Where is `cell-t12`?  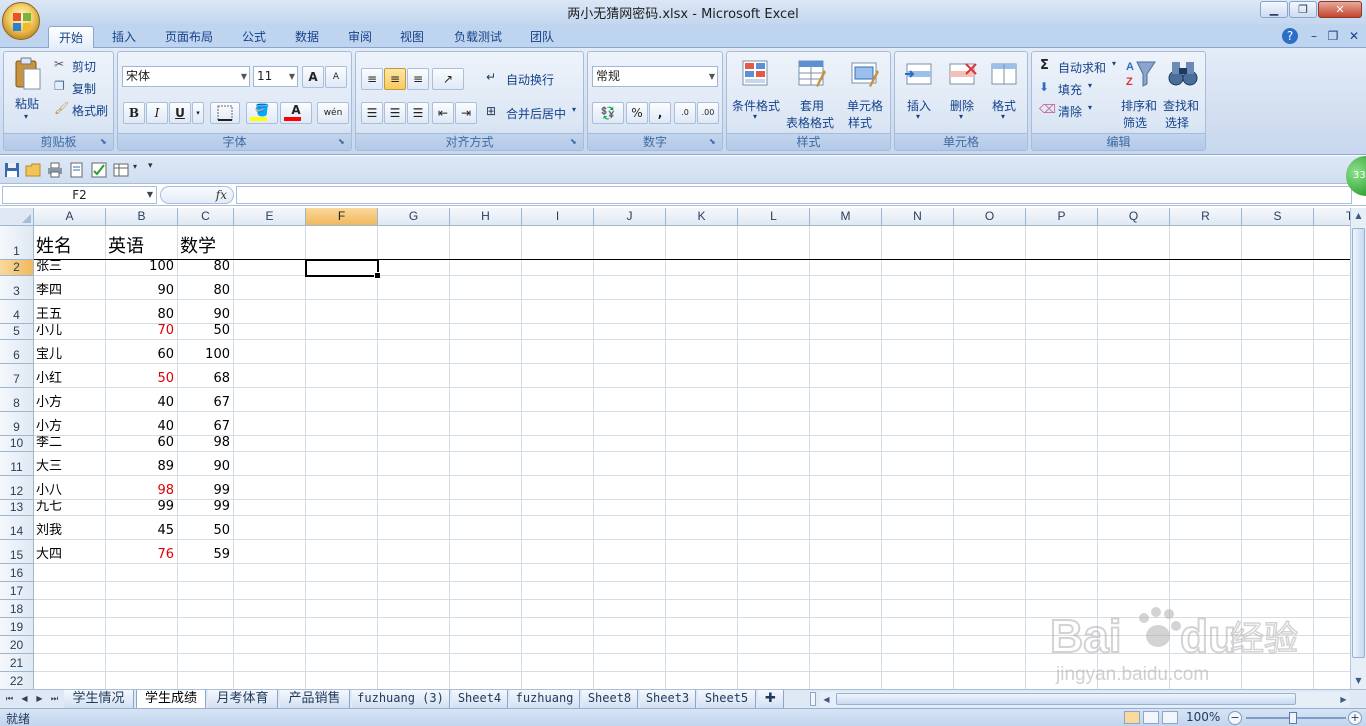
cell-t12 is located at coordinates (1332, 488).